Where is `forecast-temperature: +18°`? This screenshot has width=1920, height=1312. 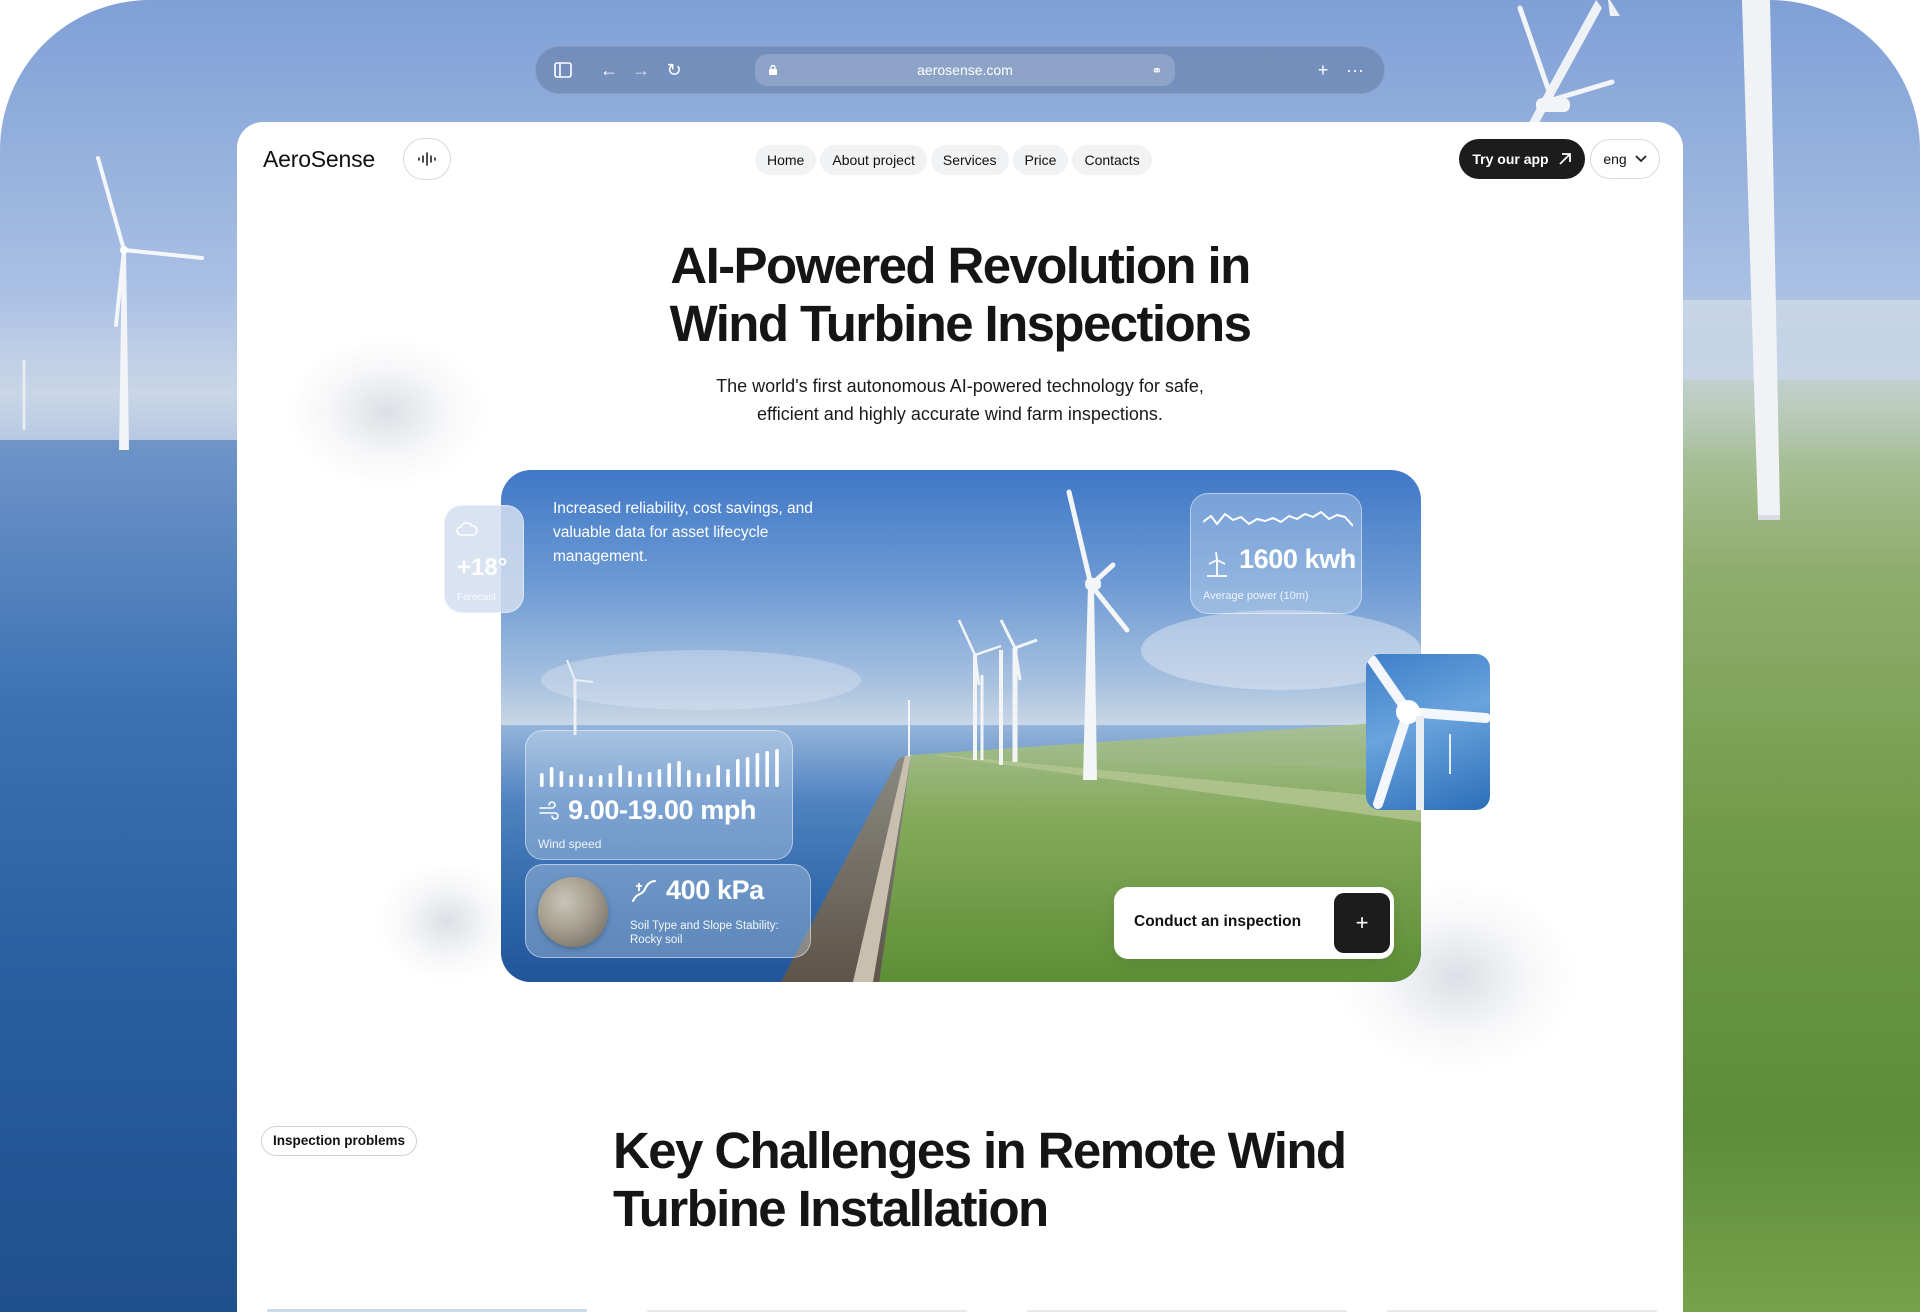
forecast-temperature: +18° is located at coordinates (482, 567).